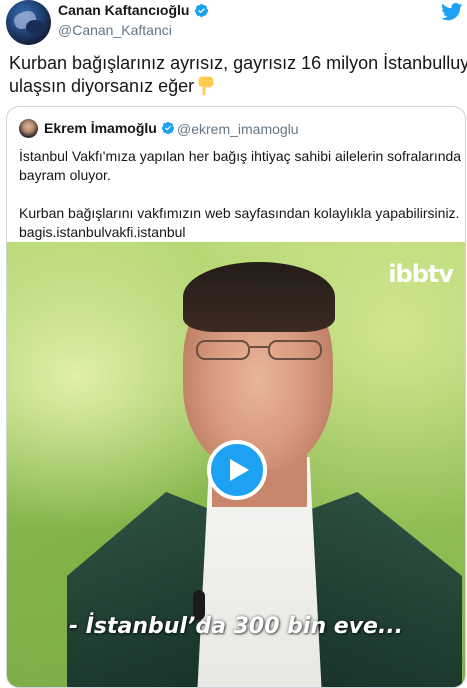 The image size is (467, 688). What do you see at coordinates (28, 128) in the screenshot?
I see `quoted-author-avatar` at bounding box center [28, 128].